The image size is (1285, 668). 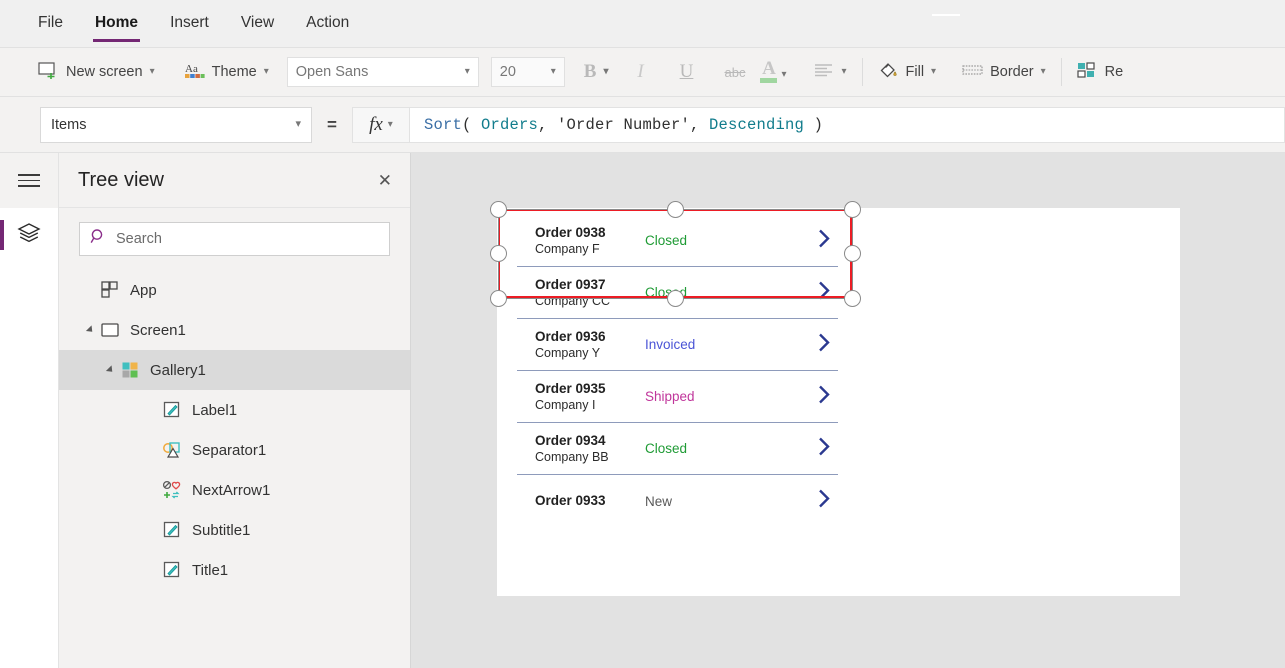 I want to click on gallery-row: Order 0935 Company I Shipped, so click(x=677, y=397).